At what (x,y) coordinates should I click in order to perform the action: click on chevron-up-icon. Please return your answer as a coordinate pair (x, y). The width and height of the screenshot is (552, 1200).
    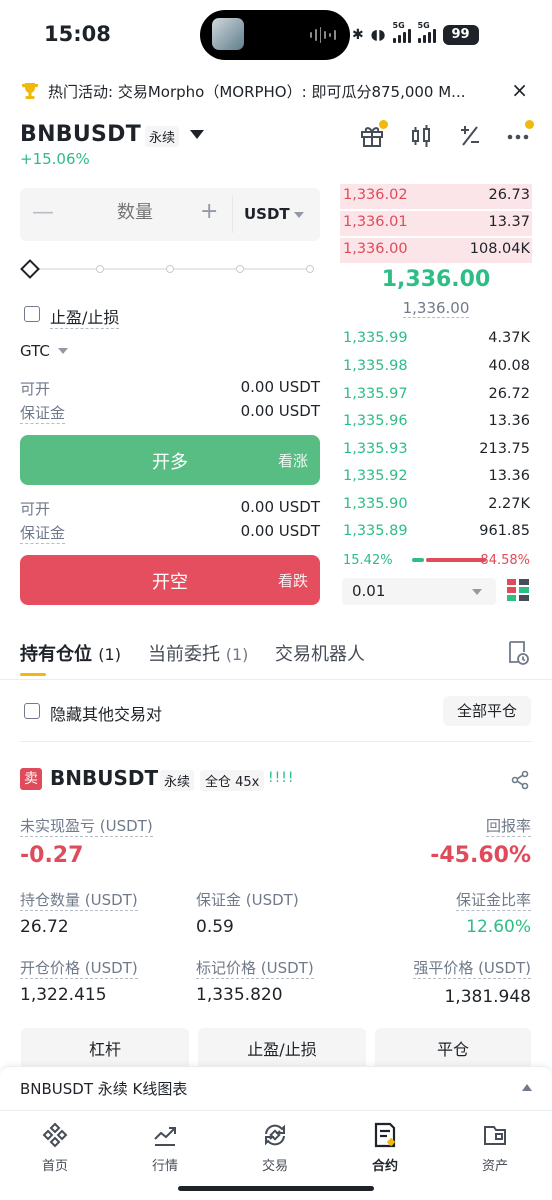
    Looking at the image, I should click on (527, 1087).